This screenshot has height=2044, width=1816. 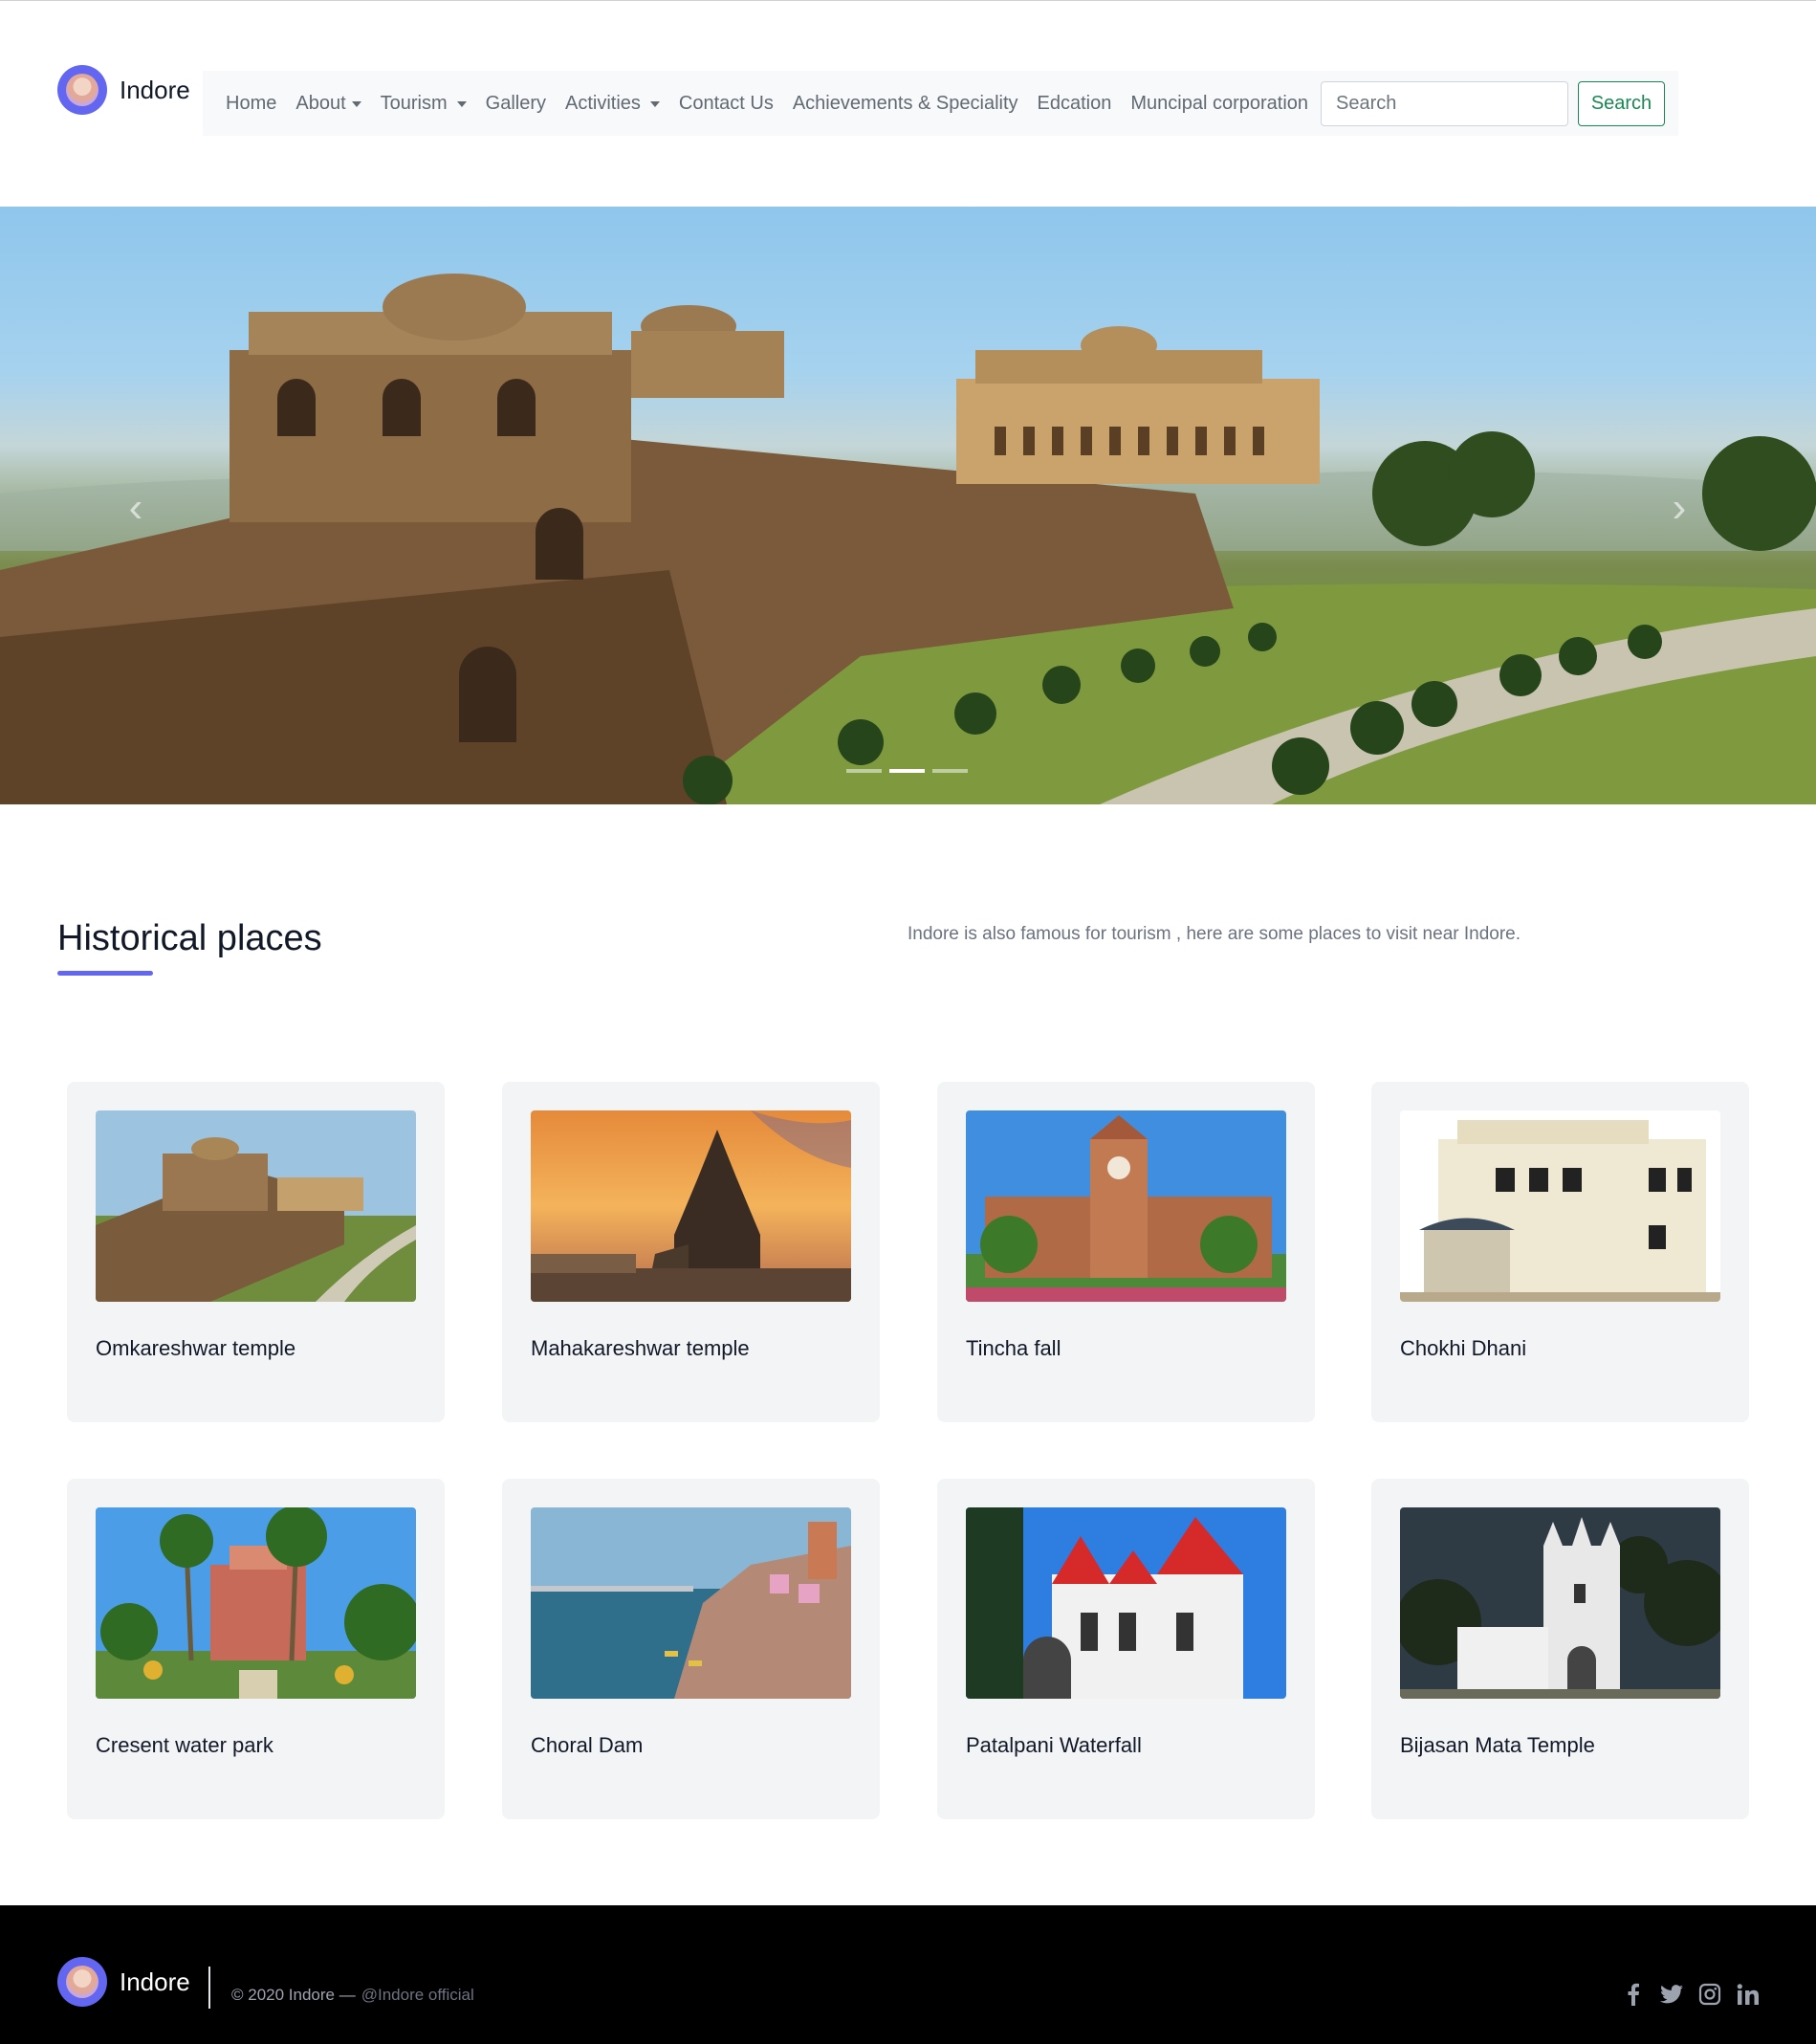 I want to click on nav-gallery: Gallery, so click(x=516, y=104).